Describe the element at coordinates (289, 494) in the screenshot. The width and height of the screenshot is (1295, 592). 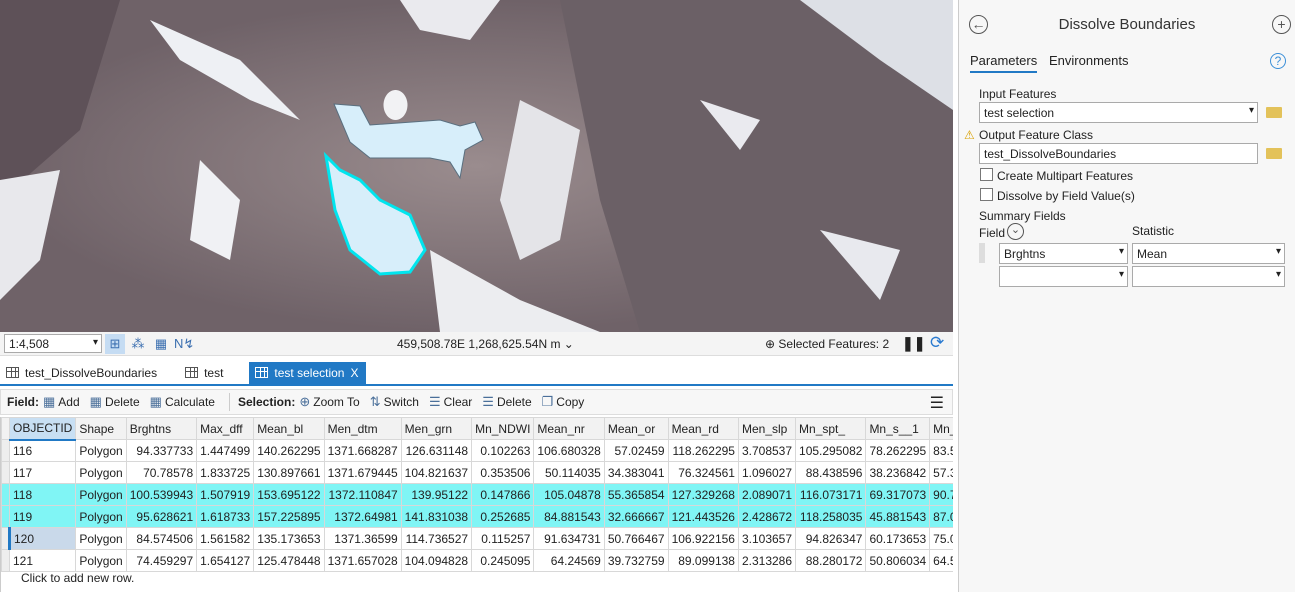
I see `cell-mean_bl: 153.695122` at that location.